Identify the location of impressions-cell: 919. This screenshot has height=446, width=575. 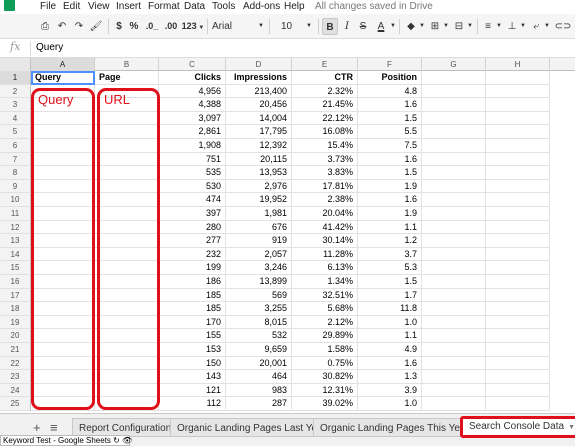
(259, 241).